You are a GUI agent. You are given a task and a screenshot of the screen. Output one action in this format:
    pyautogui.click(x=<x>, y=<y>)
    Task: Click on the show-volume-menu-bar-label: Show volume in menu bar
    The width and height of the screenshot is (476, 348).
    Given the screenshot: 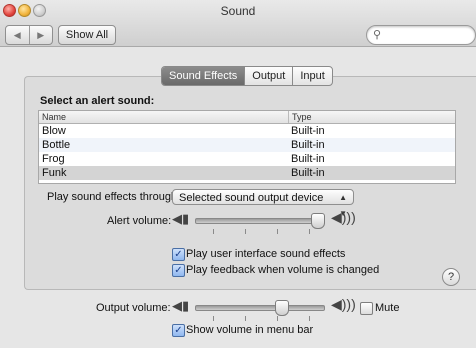 What is the action you would take?
    pyautogui.click(x=250, y=330)
    